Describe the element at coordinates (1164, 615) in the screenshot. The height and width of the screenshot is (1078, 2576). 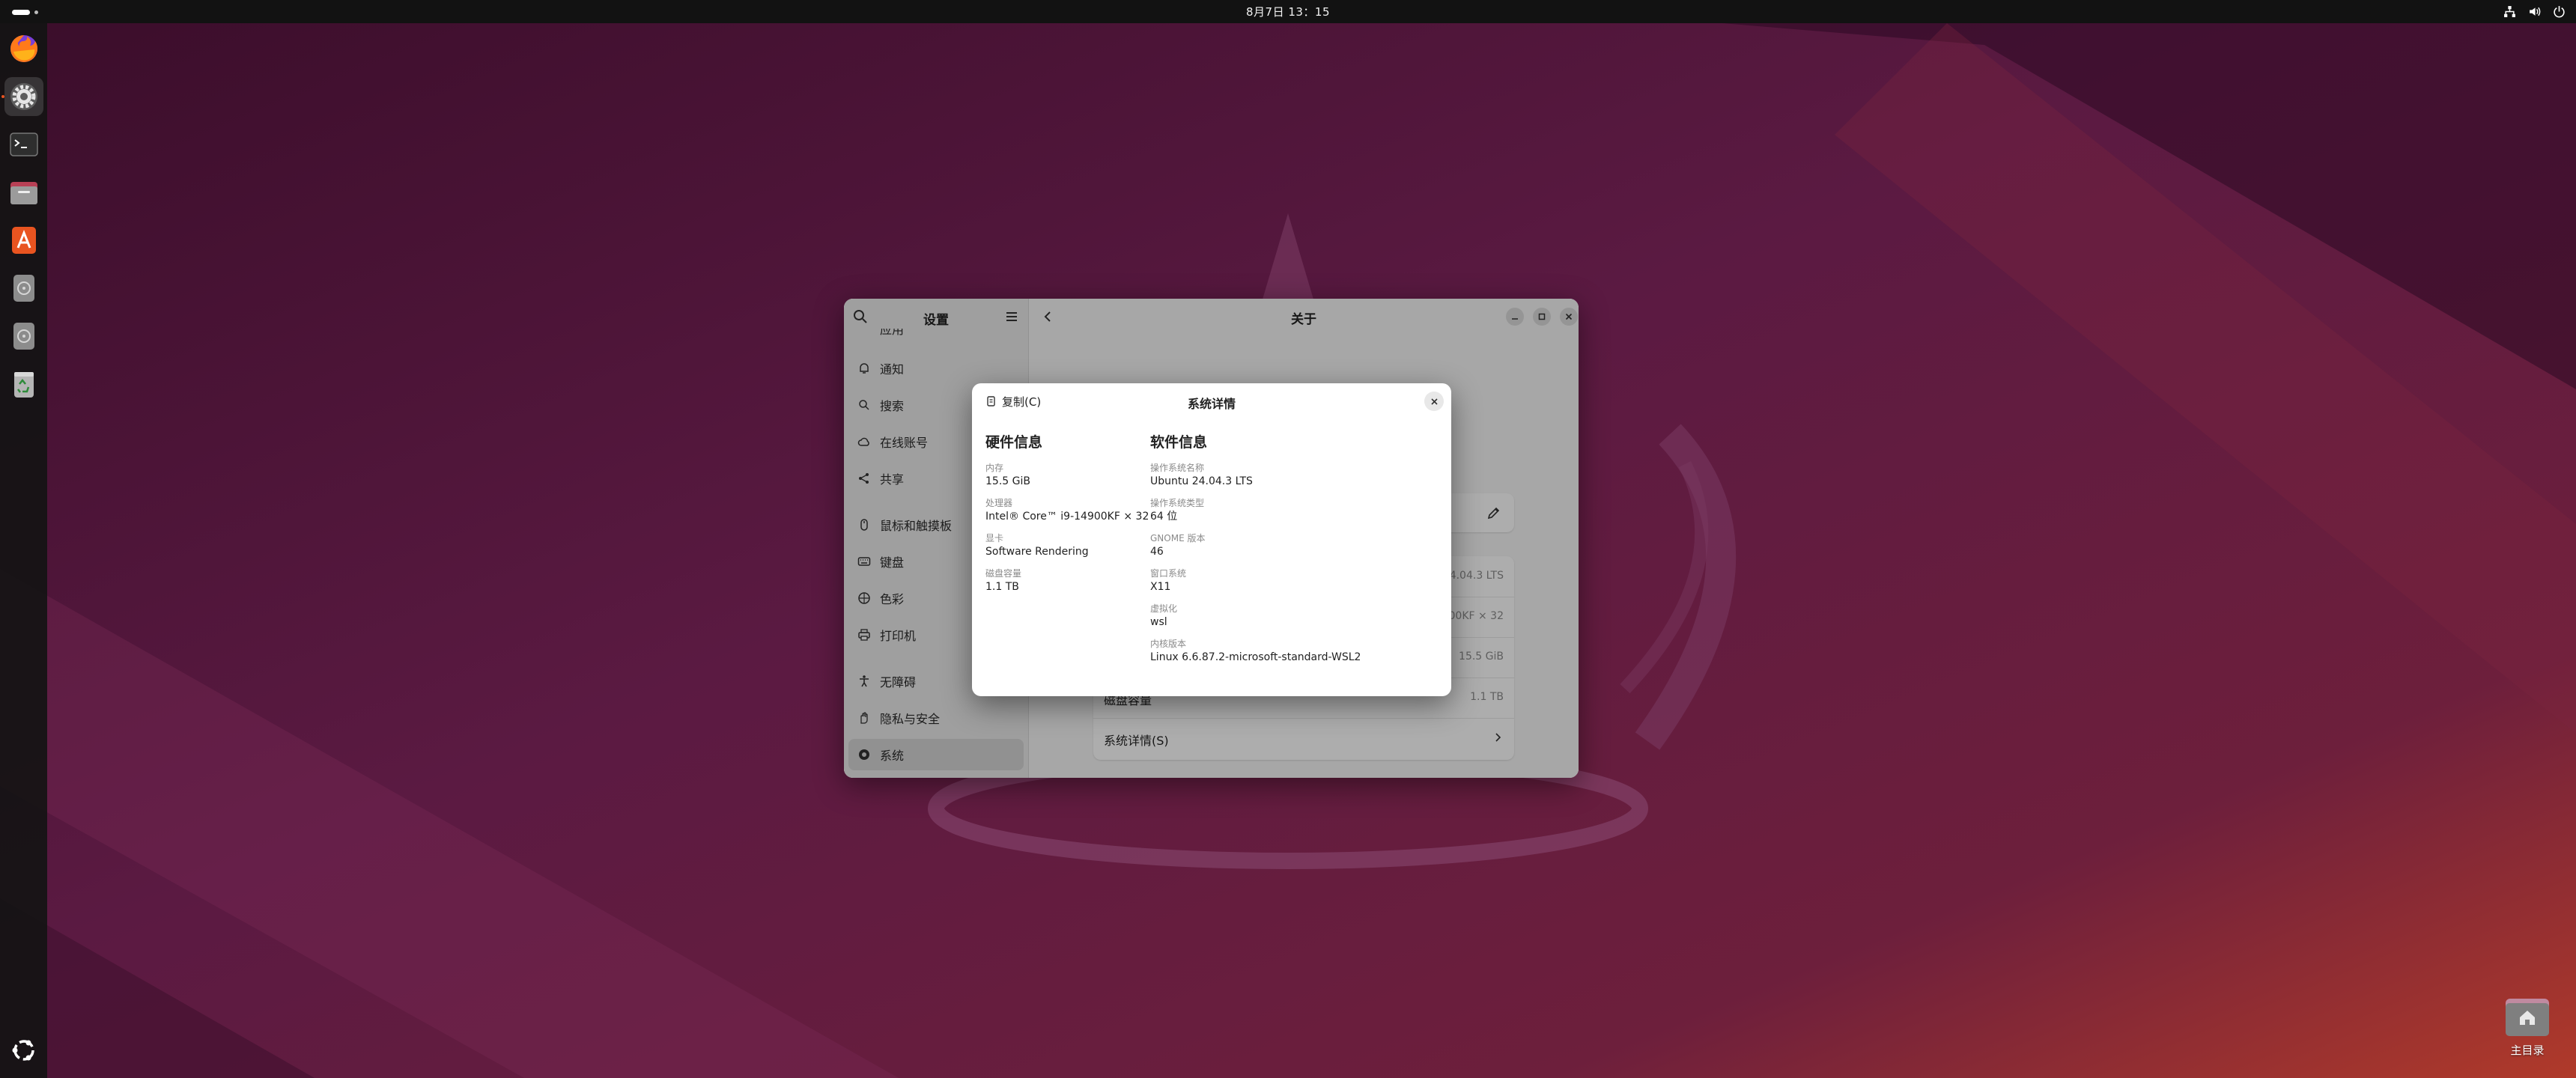
I see `field-virtualization: 虚拟化 wsl` at that location.